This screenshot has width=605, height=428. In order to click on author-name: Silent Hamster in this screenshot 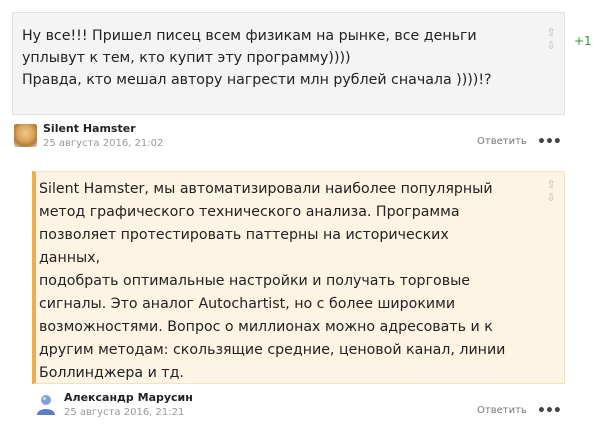, I will do `click(103, 128)`.